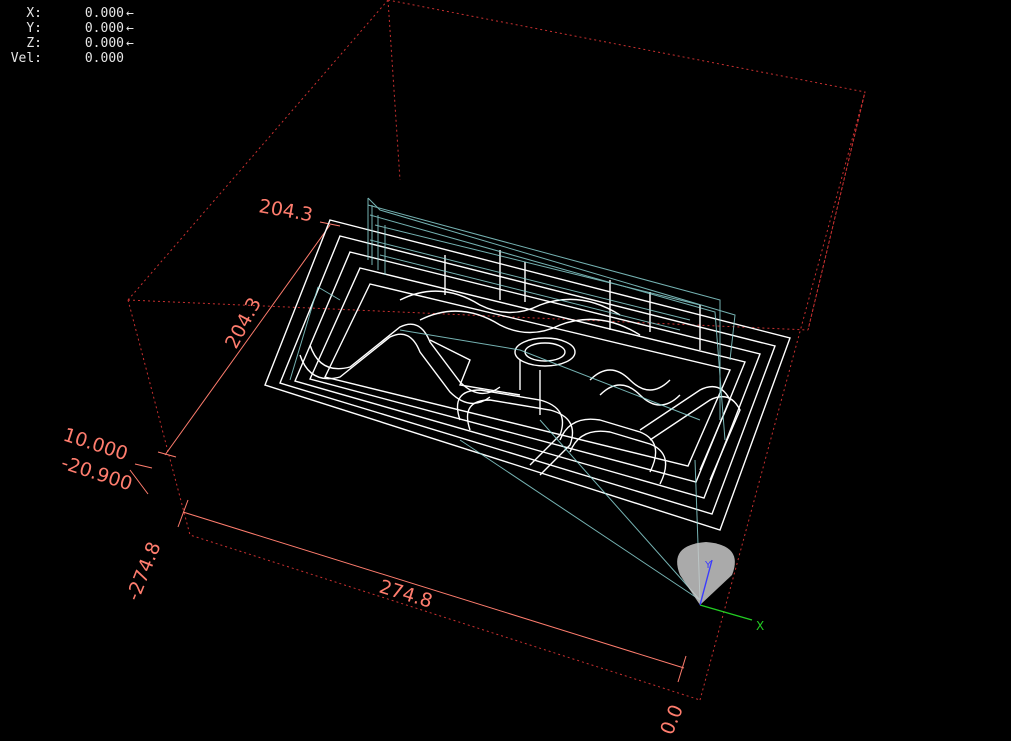 This screenshot has height=741, width=1011. Describe the element at coordinates (143, 571) in the screenshot. I see `dim-x-min: -274.8` at that location.